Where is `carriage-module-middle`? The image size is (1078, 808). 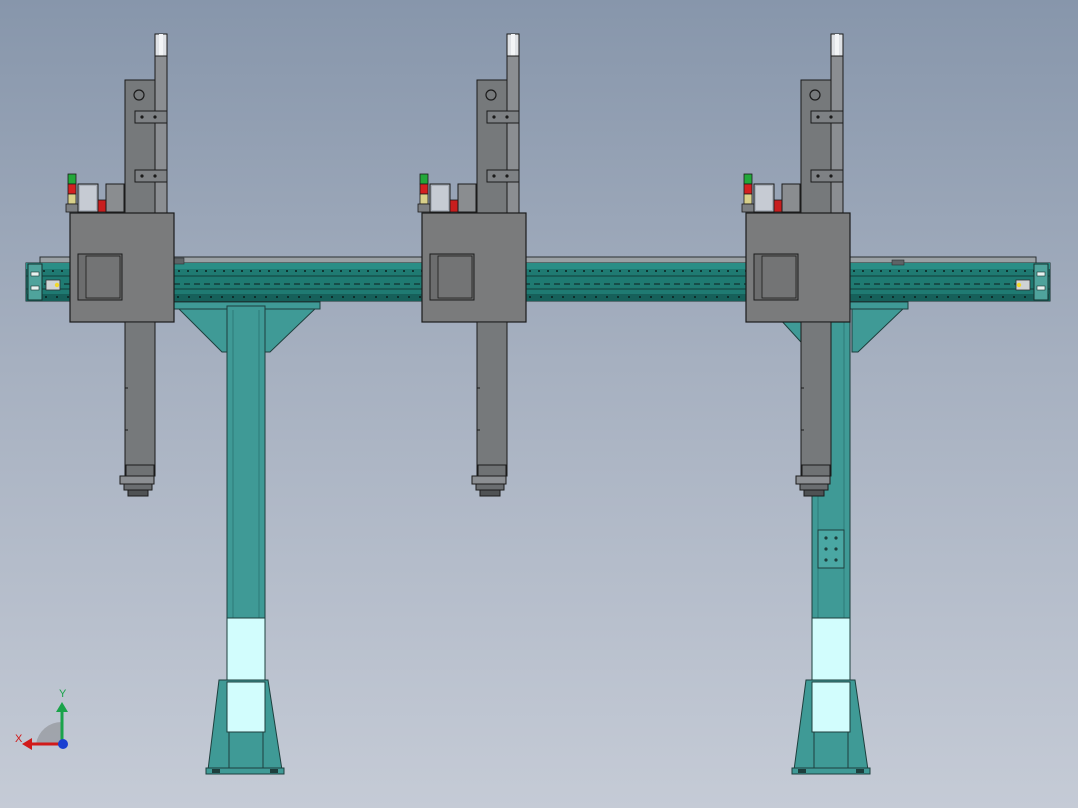
carriage-module-middle is located at coordinates (472, 265).